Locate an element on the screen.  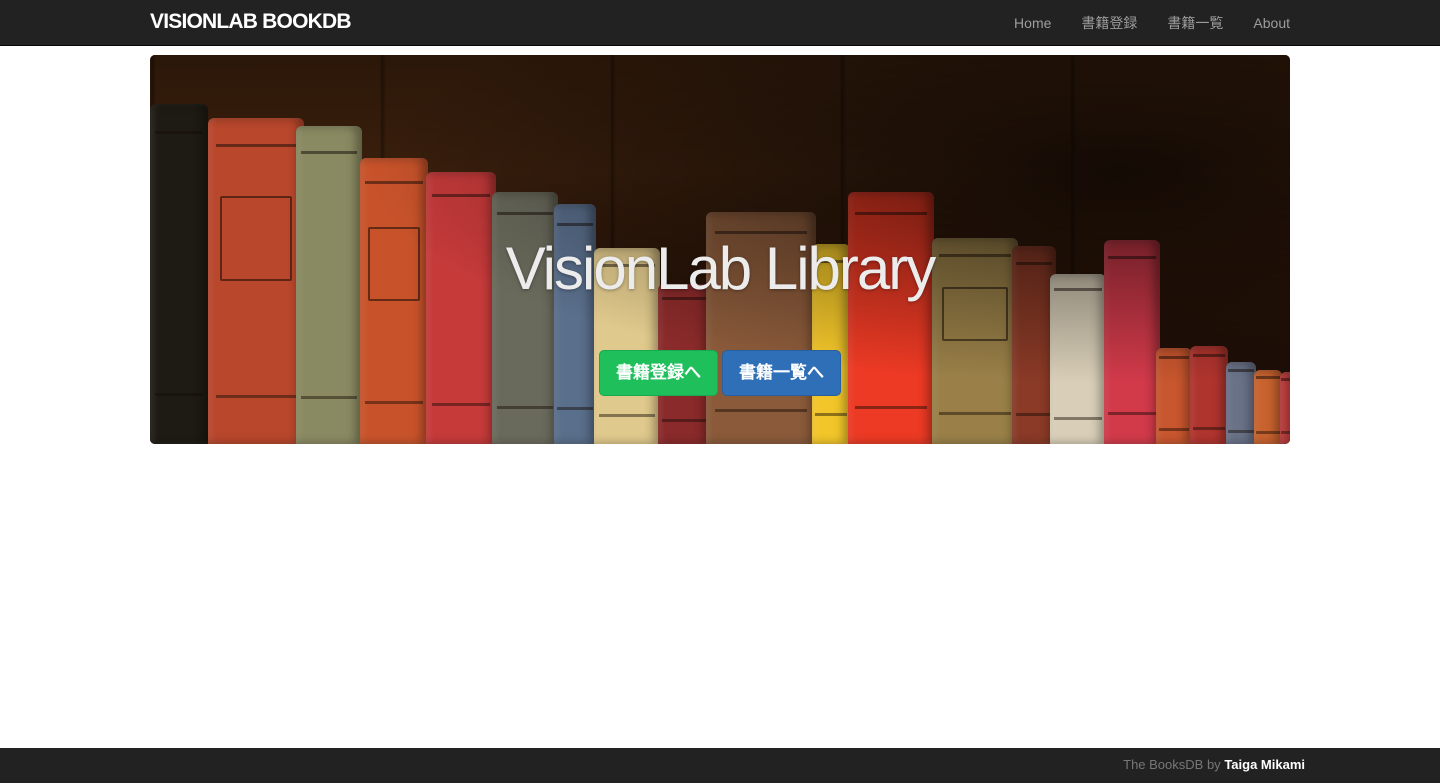
nav-item-home: Home is located at coordinates (1017, 23).